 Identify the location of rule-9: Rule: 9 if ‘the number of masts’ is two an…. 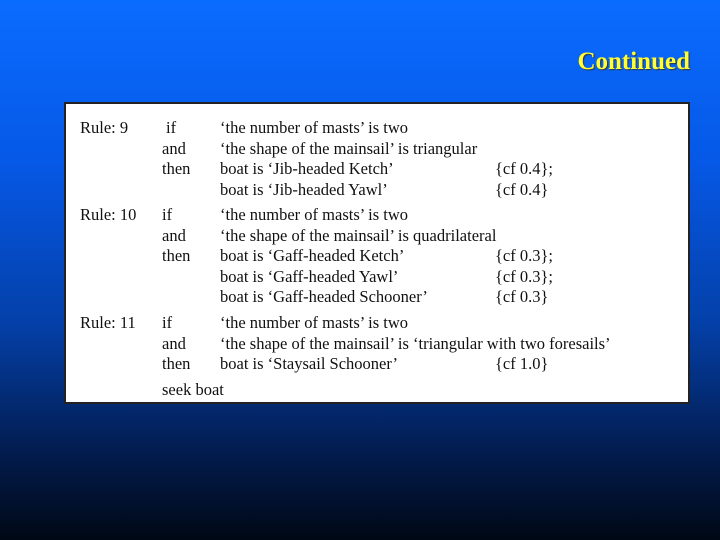
(377, 159).